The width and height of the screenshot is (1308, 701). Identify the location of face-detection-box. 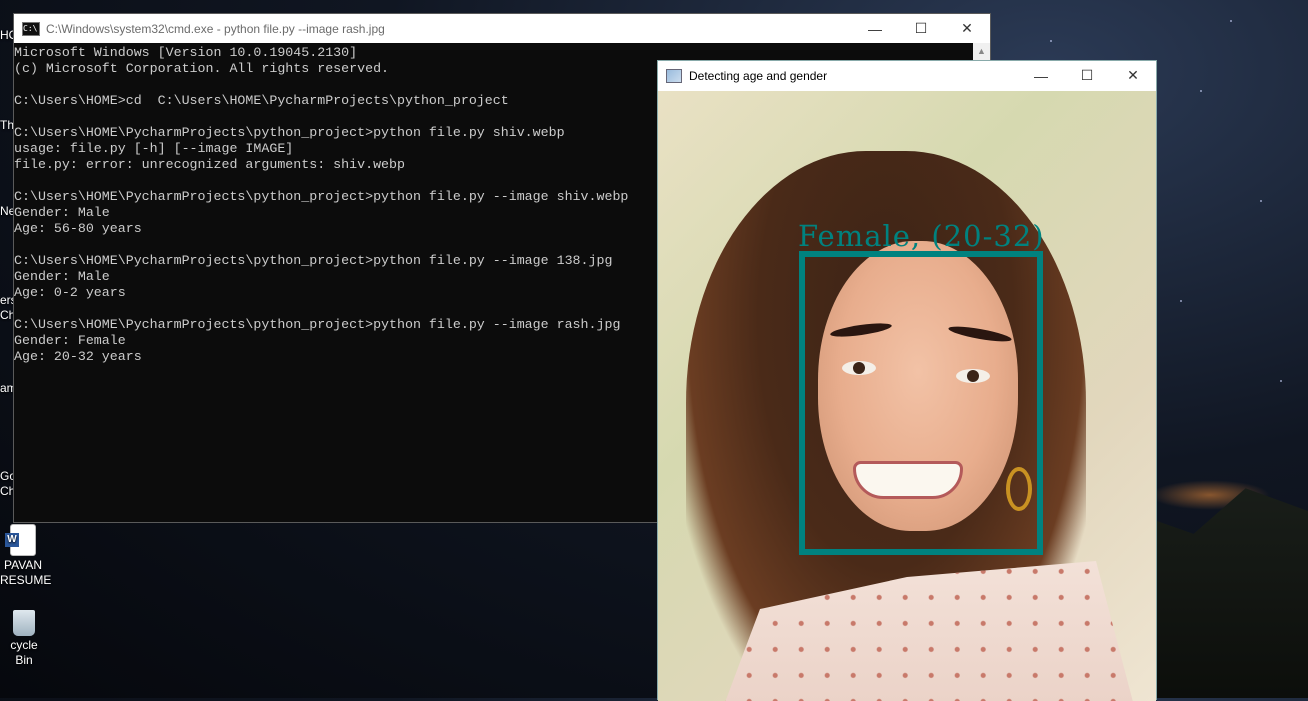
(921, 403).